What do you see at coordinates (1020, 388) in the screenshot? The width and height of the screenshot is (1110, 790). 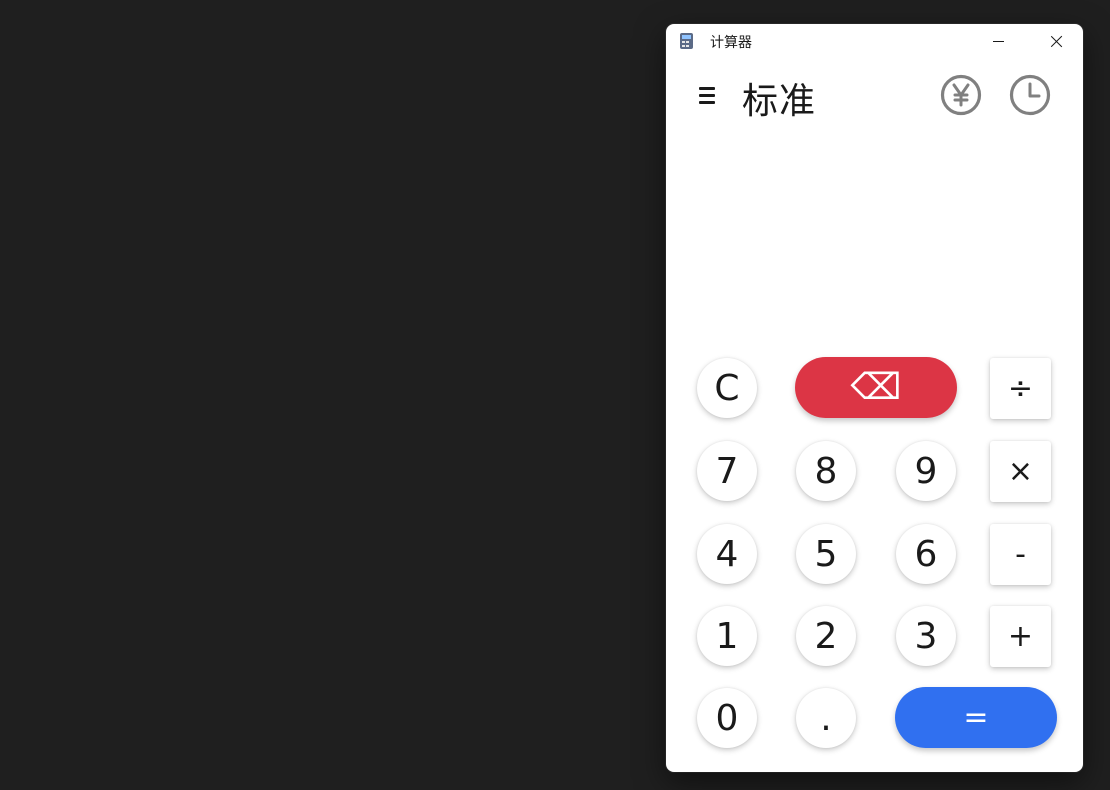 I see `divide-button: ÷` at bounding box center [1020, 388].